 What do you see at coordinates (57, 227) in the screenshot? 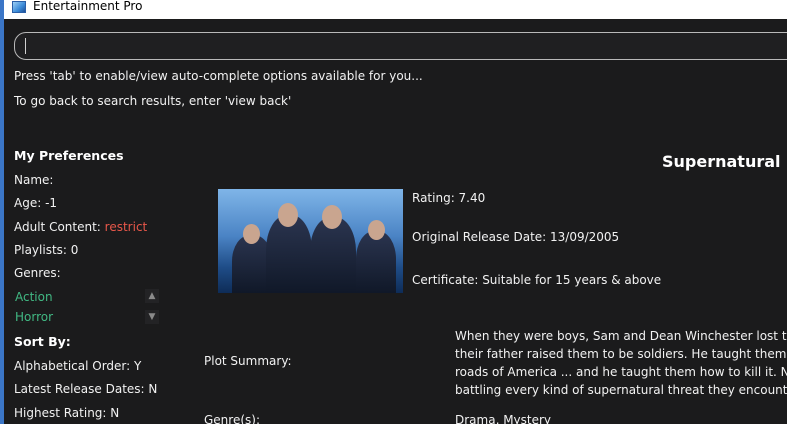
I see `adult-content-label: Adult Content:` at bounding box center [57, 227].